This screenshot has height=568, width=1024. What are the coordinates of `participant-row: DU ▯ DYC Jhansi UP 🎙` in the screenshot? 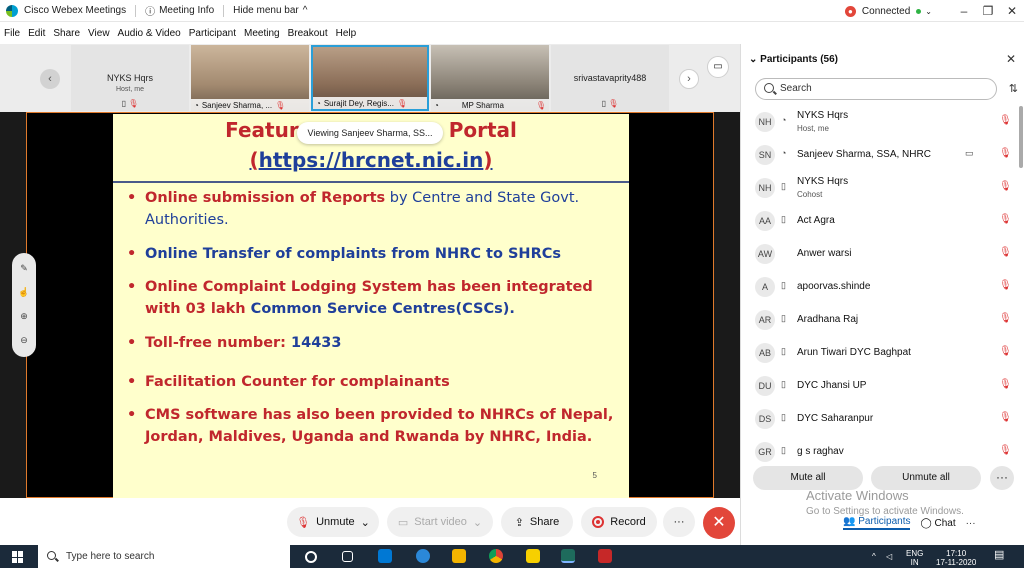 It's located at (880, 386).